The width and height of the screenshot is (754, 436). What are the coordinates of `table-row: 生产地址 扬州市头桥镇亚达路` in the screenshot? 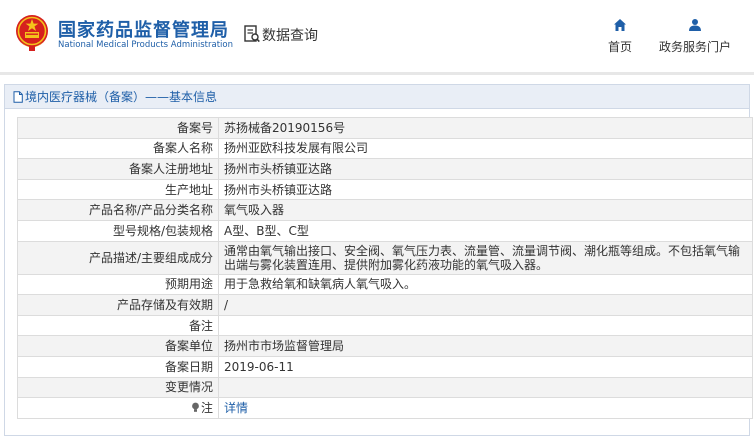 It's located at (385, 189).